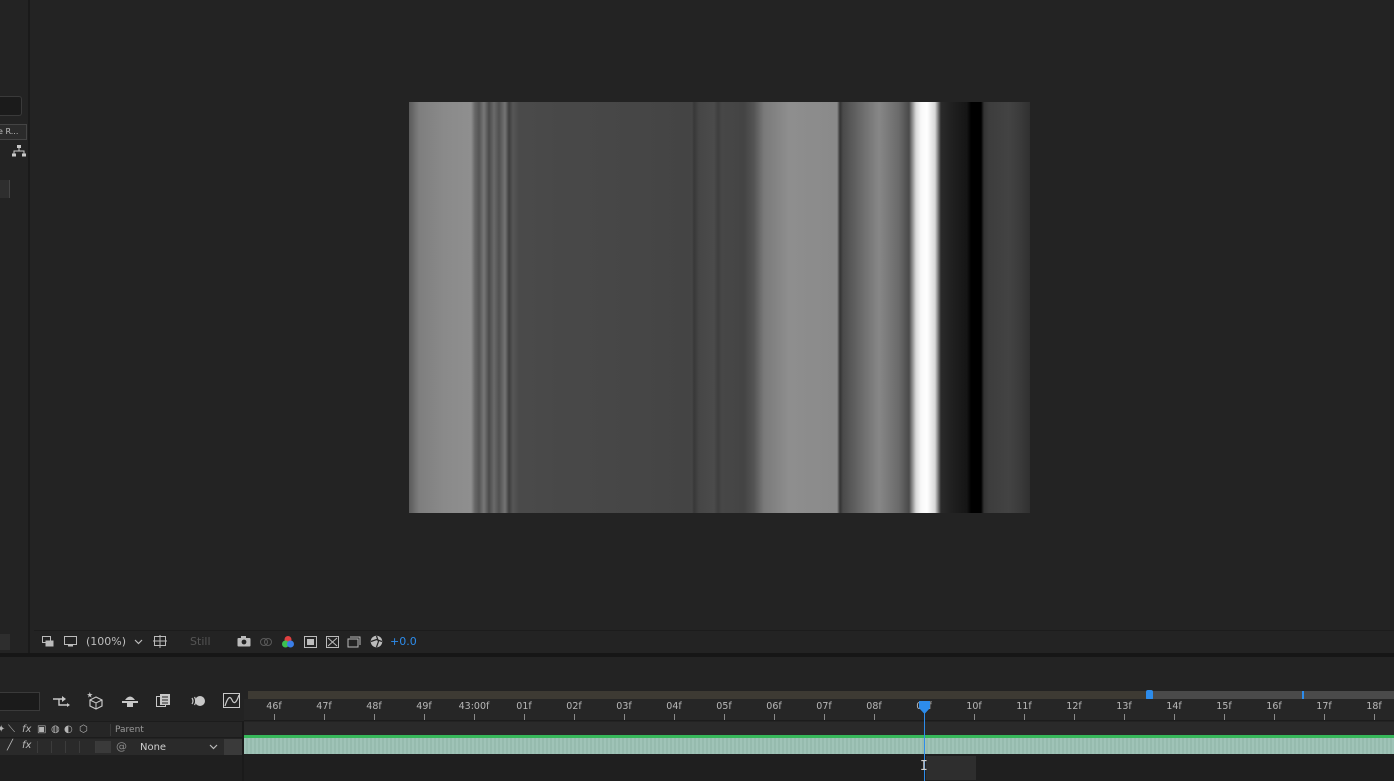  I want to click on layer-switches-header: ✦ ⟍ fx ▣ ◍ ◐ ⬡ Parent, so click(121, 729).